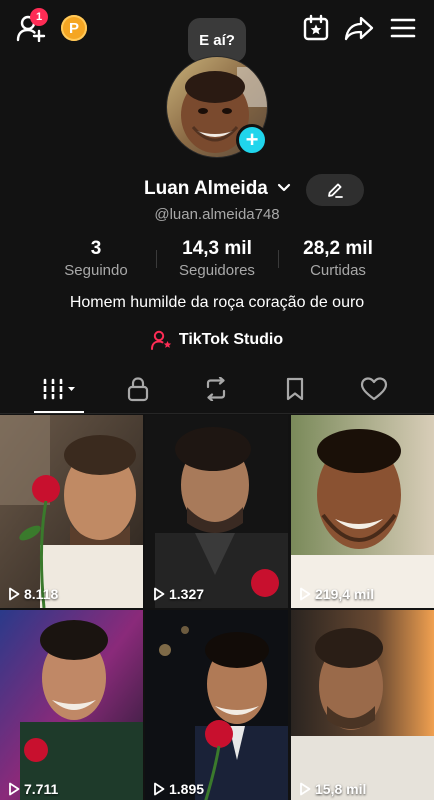  What do you see at coordinates (231, 339) in the screenshot?
I see `tiktok-studio-label: TikTok Studio` at bounding box center [231, 339].